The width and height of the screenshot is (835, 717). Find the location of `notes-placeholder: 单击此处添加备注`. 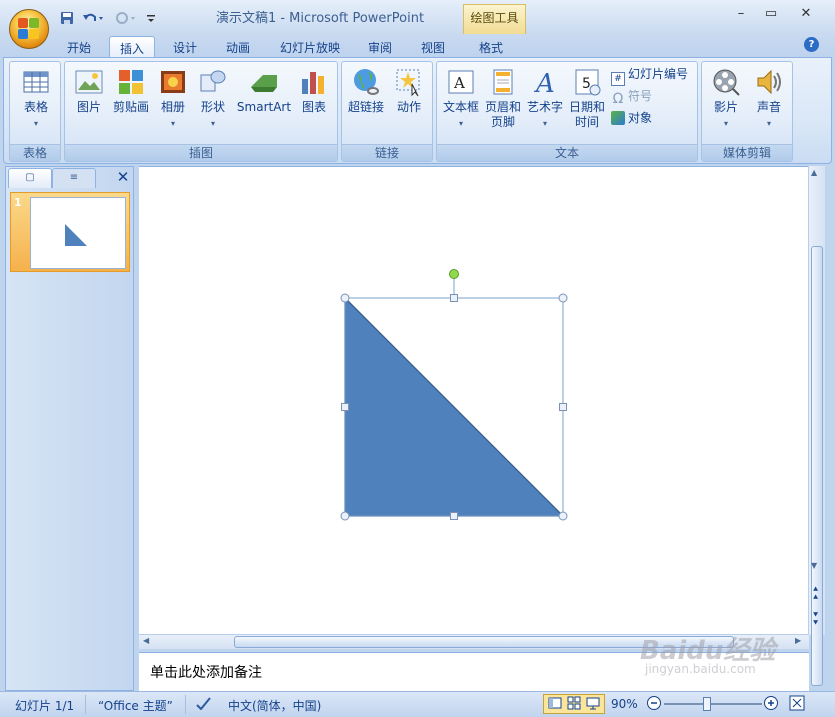

notes-placeholder: 单击此处添加备注 is located at coordinates (206, 672).